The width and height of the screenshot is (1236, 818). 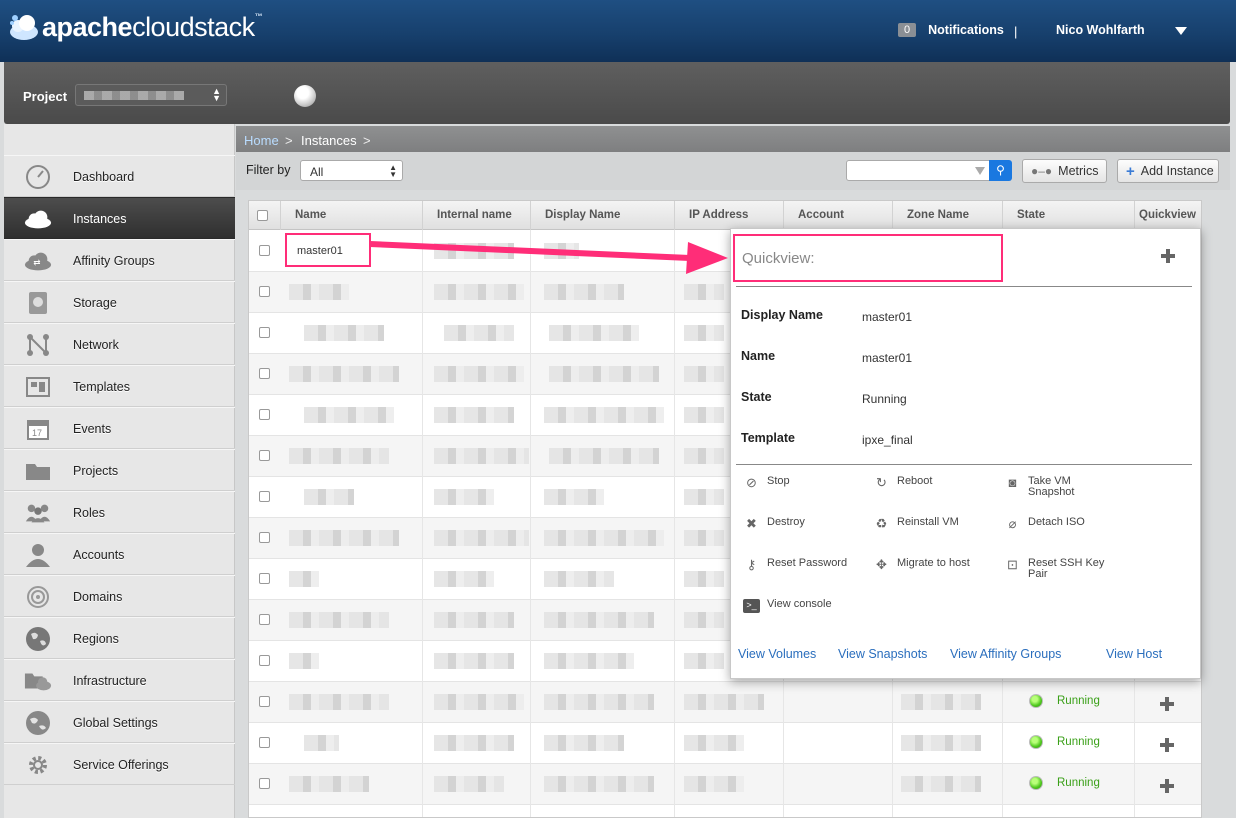 I want to click on search-dropdown-icon, so click(x=980, y=171).